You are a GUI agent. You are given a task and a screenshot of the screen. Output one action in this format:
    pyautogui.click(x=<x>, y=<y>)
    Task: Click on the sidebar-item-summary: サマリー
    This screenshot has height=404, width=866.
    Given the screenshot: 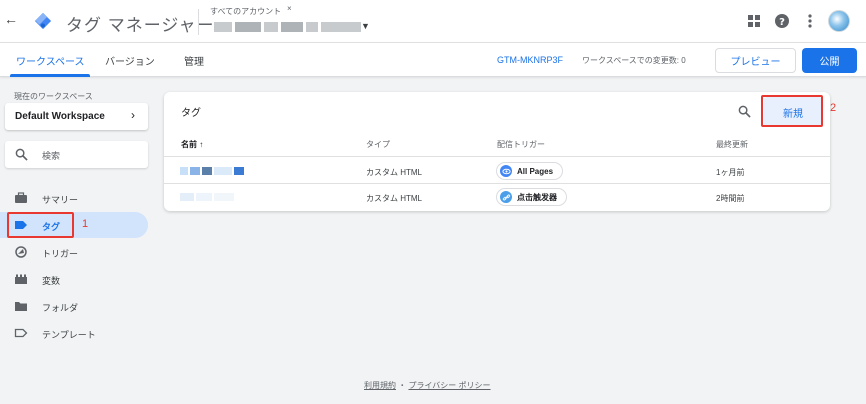 What is the action you would take?
    pyautogui.click(x=74, y=198)
    